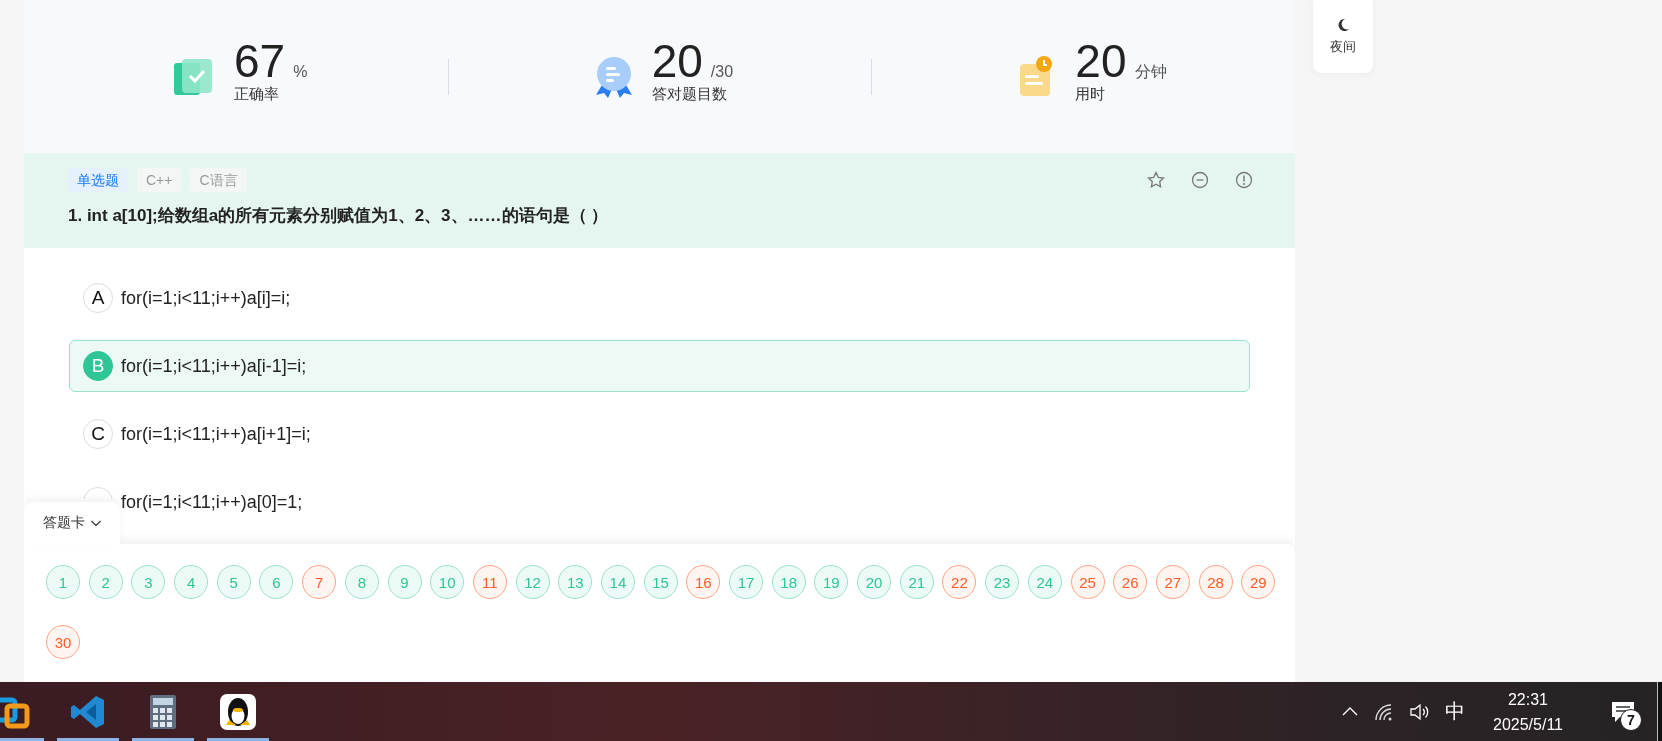  I want to click on option-text: for(i=1;i<11;i++)a[i]=i;, so click(206, 298).